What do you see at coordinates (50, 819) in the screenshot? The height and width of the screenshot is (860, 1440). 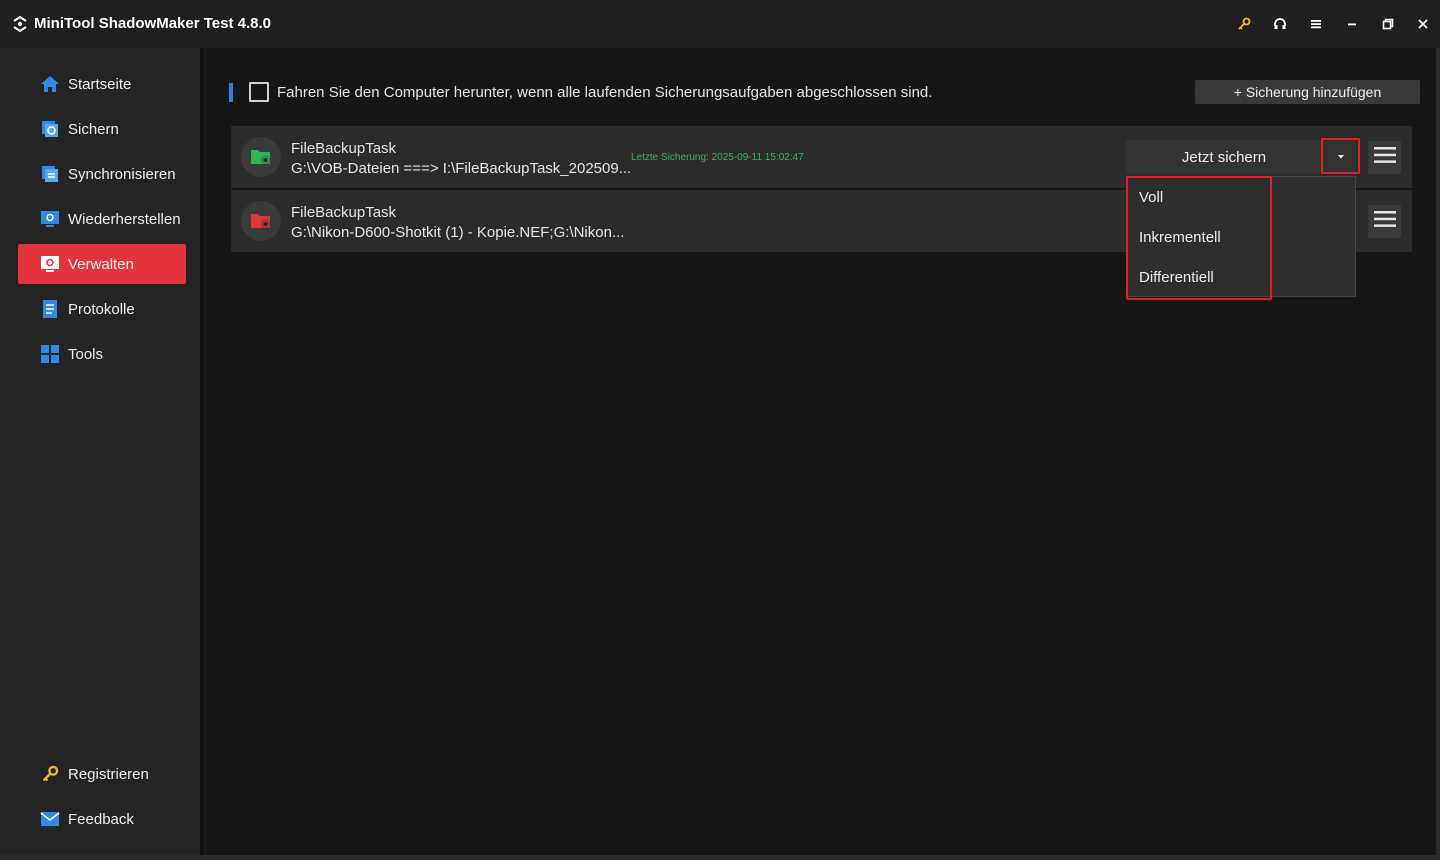 I see `mail-icon` at bounding box center [50, 819].